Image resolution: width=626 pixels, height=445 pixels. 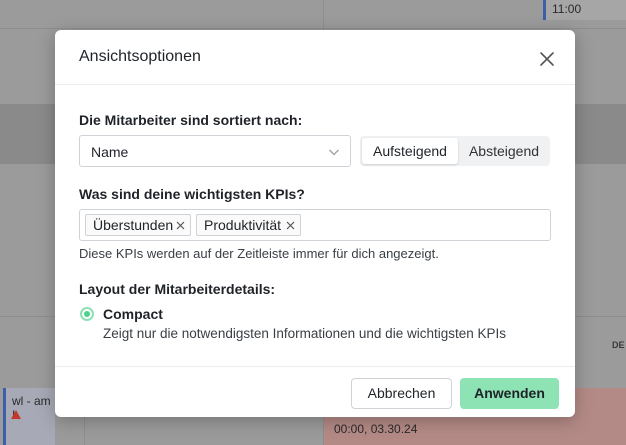 I want to click on close-button, so click(x=547, y=59).